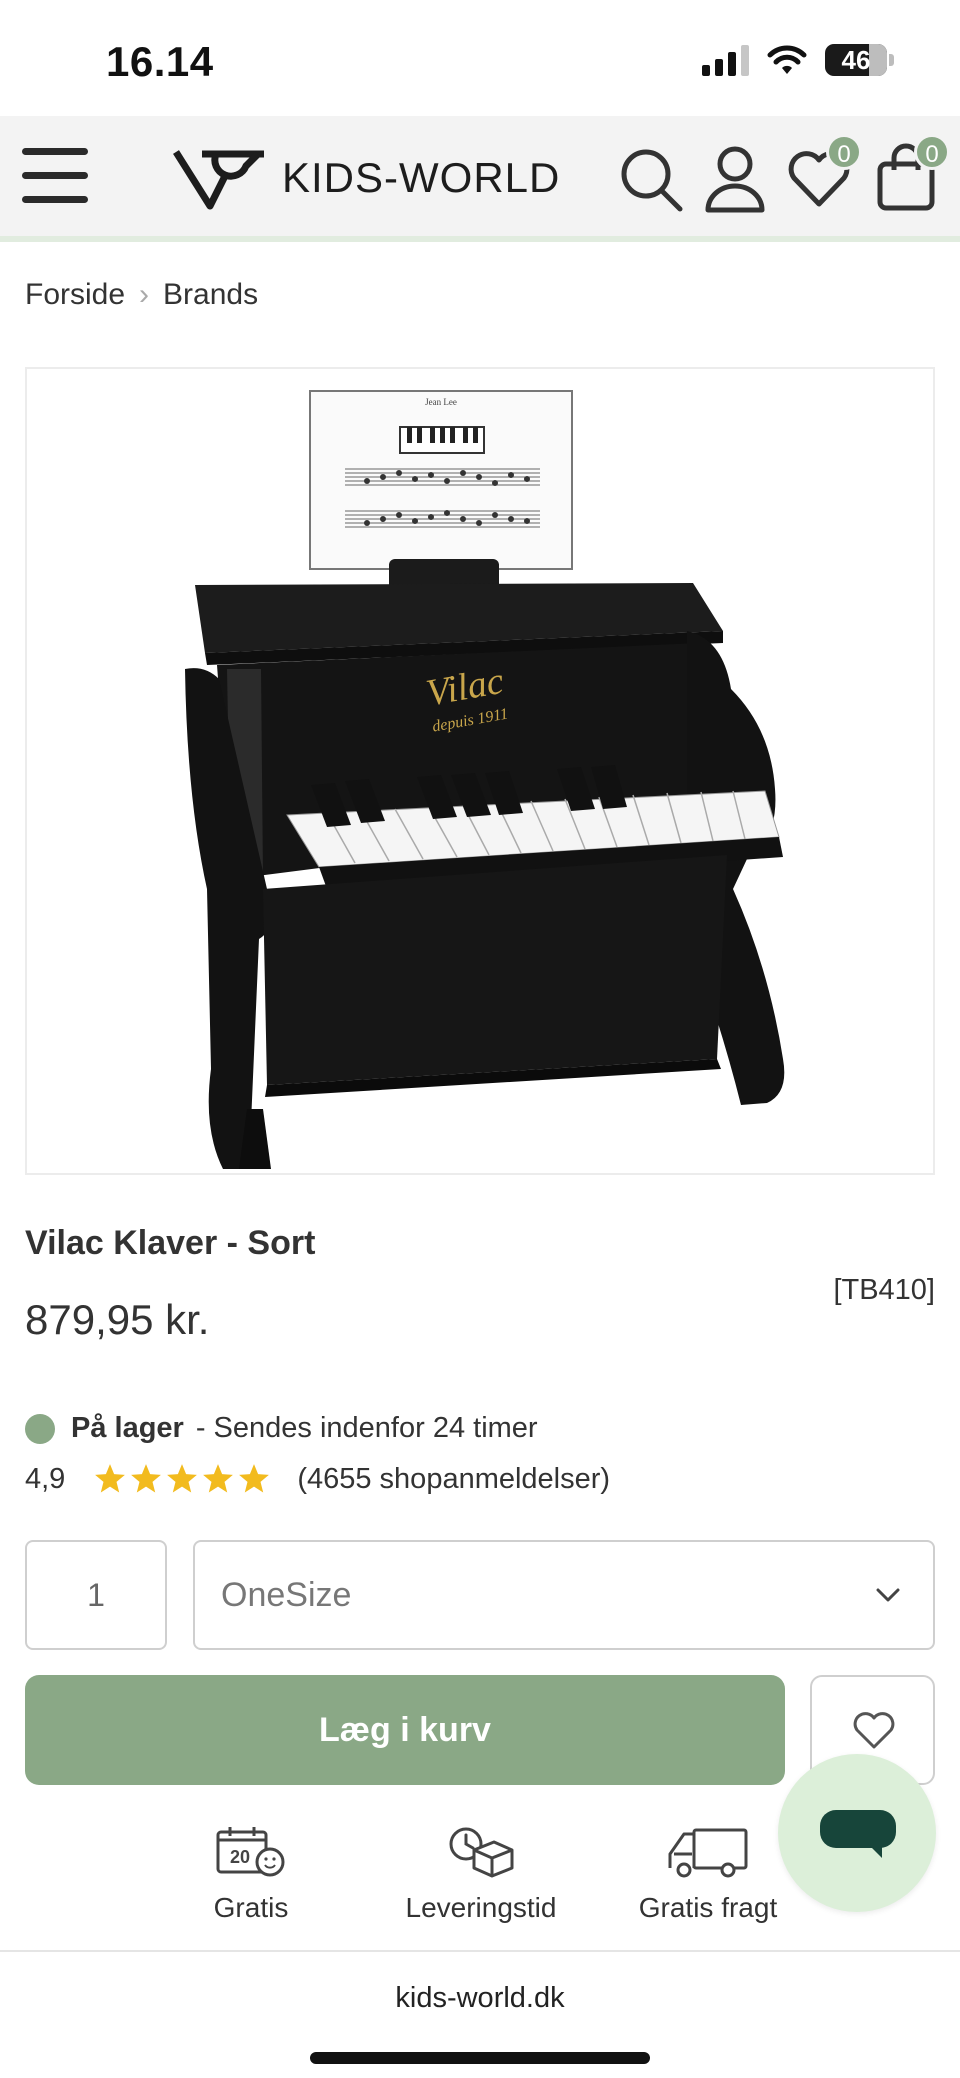 The width and height of the screenshot is (960, 2078). Describe the element at coordinates (725, 60) in the screenshot. I see `cellular-signal-icon` at that location.